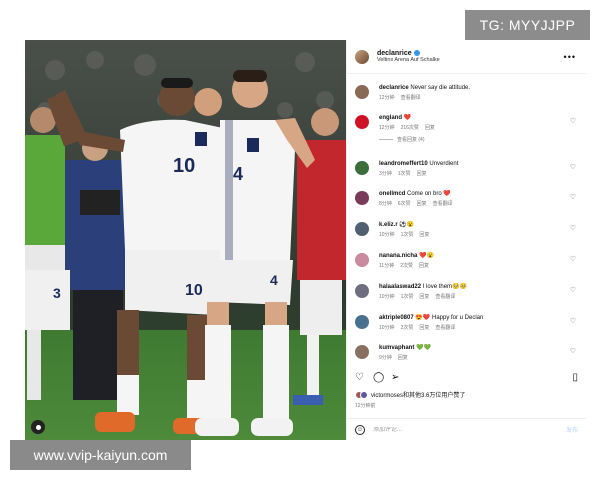  I want to click on post-comment-button: 发布, so click(572, 429).